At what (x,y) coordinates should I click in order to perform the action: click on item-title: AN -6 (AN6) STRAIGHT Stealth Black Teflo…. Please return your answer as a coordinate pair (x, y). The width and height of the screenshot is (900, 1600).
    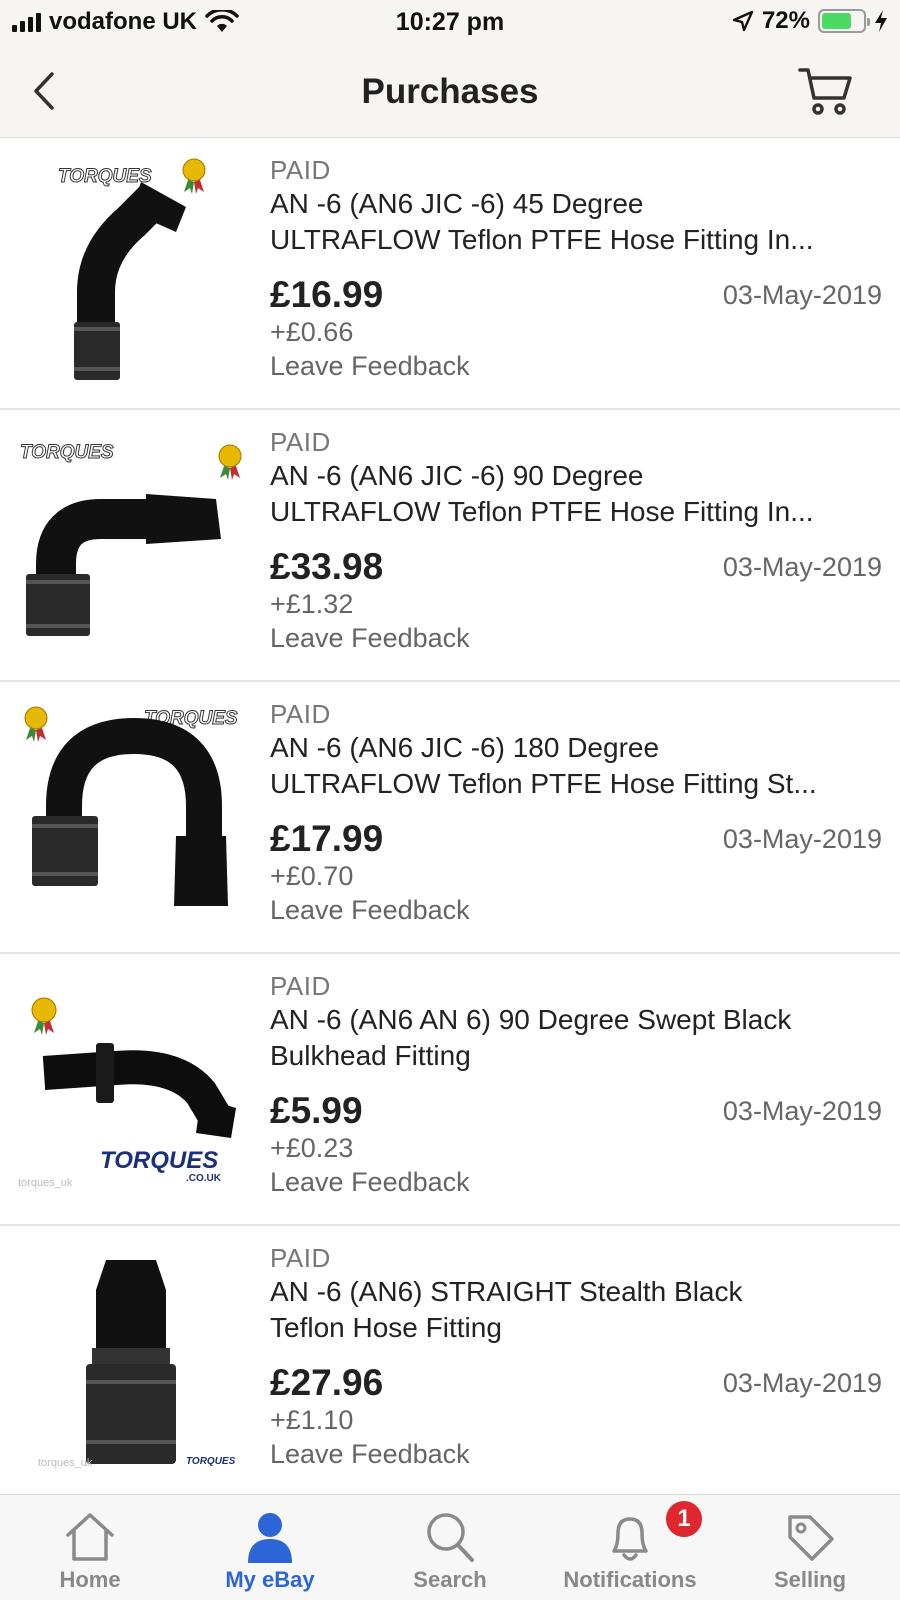
    Looking at the image, I should click on (576, 1310).